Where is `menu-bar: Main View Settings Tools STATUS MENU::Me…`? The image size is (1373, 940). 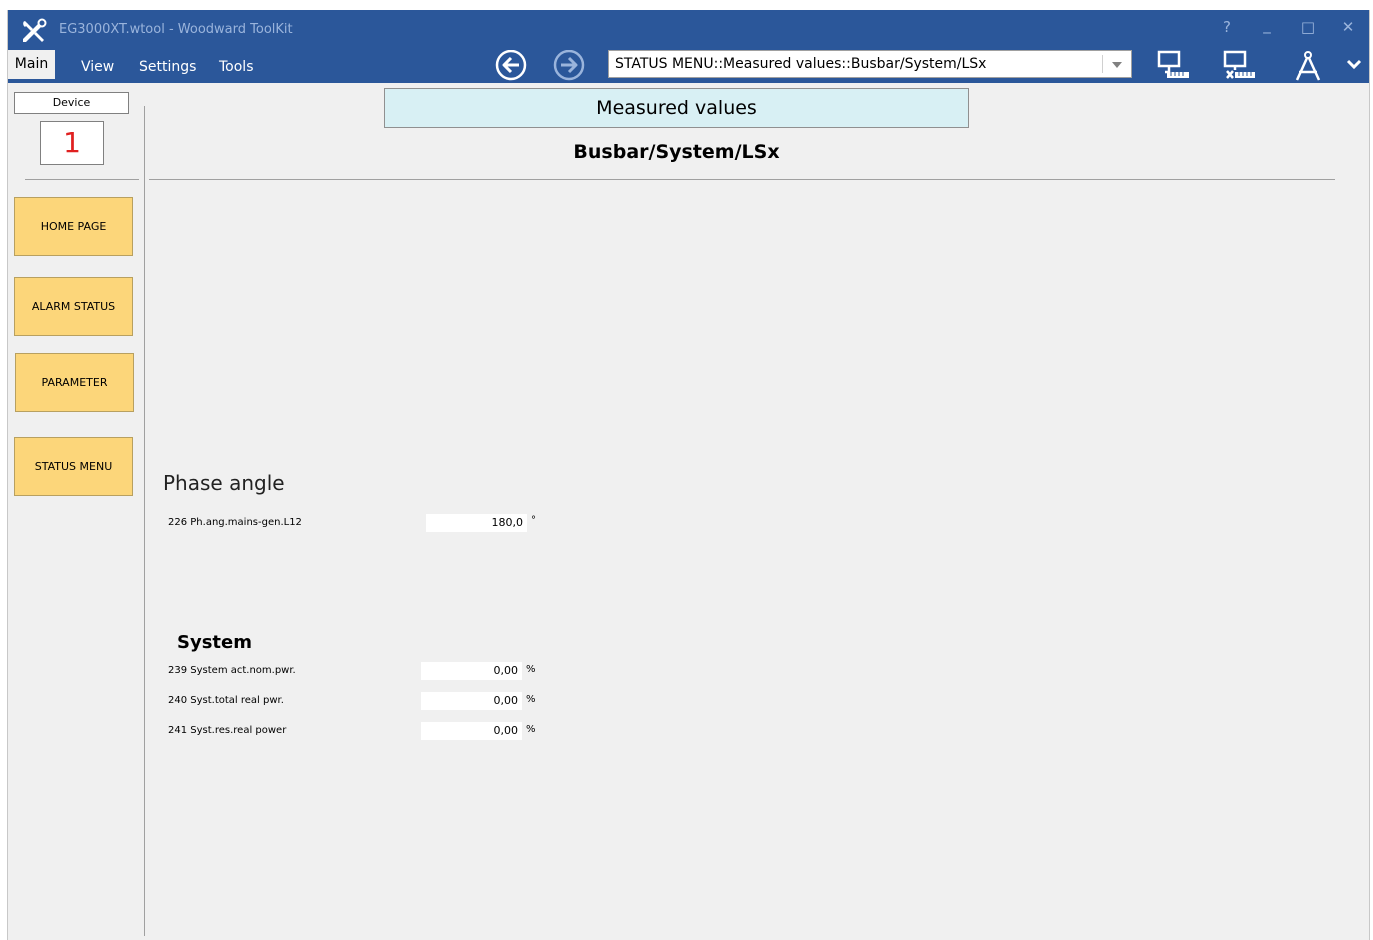 menu-bar: Main View Settings Tools STATUS MENU::Me… is located at coordinates (688, 66).